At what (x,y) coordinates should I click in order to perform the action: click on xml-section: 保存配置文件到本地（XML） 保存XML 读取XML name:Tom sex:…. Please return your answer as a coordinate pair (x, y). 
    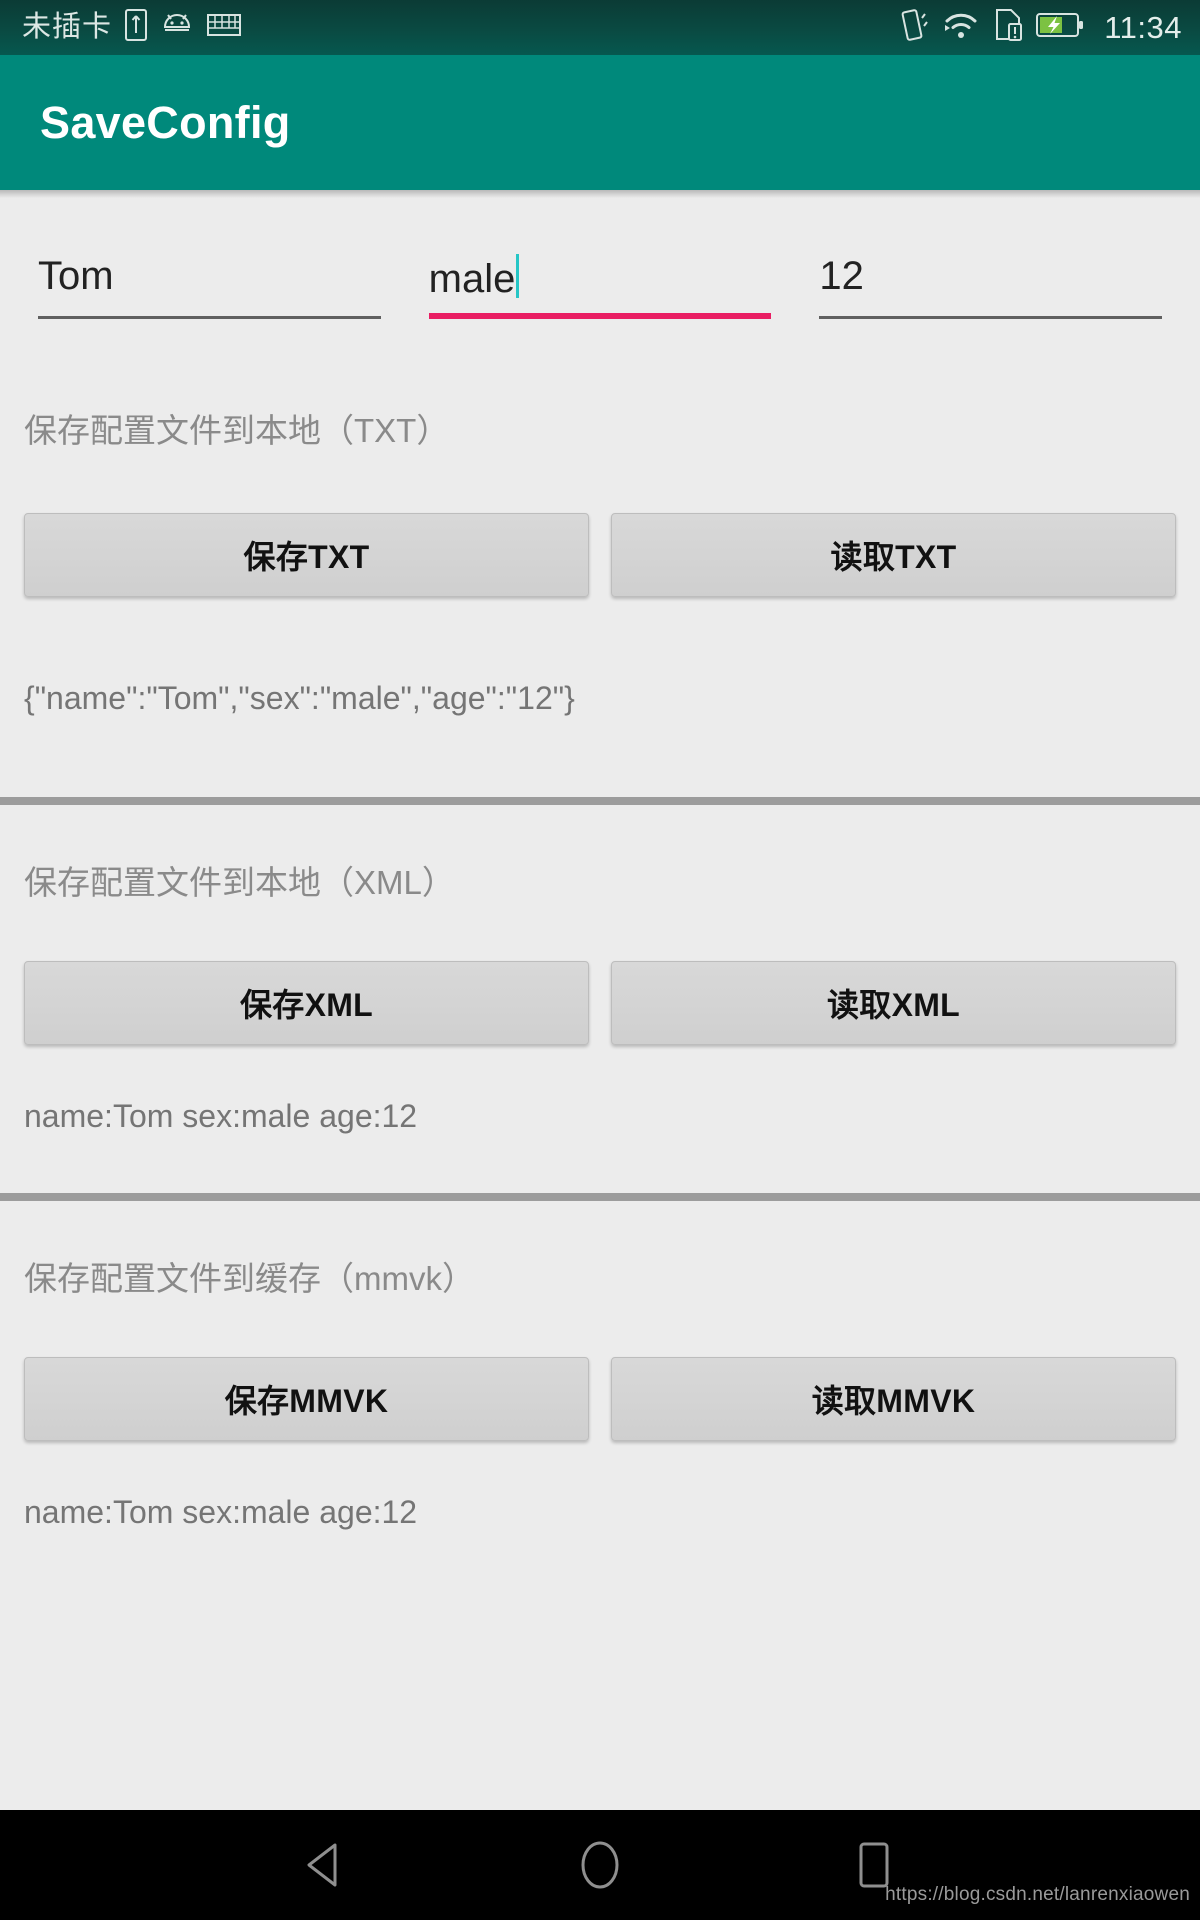
    Looking at the image, I should click on (600, 999).